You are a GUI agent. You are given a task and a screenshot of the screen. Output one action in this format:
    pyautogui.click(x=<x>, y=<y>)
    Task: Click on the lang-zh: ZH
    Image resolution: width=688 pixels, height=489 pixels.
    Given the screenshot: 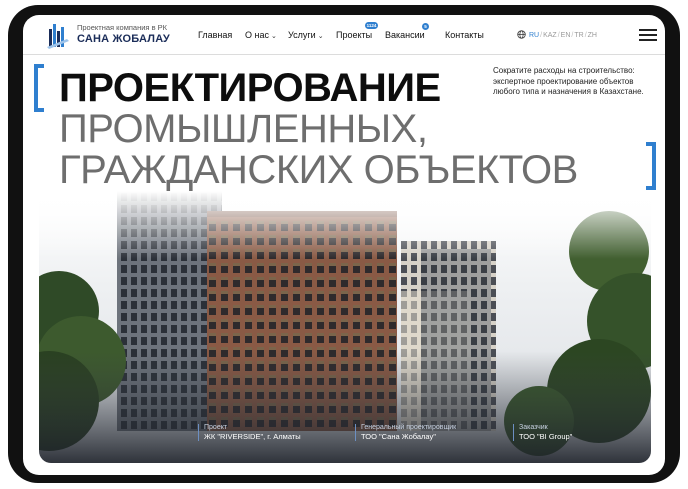 What is the action you would take?
    pyautogui.click(x=592, y=35)
    